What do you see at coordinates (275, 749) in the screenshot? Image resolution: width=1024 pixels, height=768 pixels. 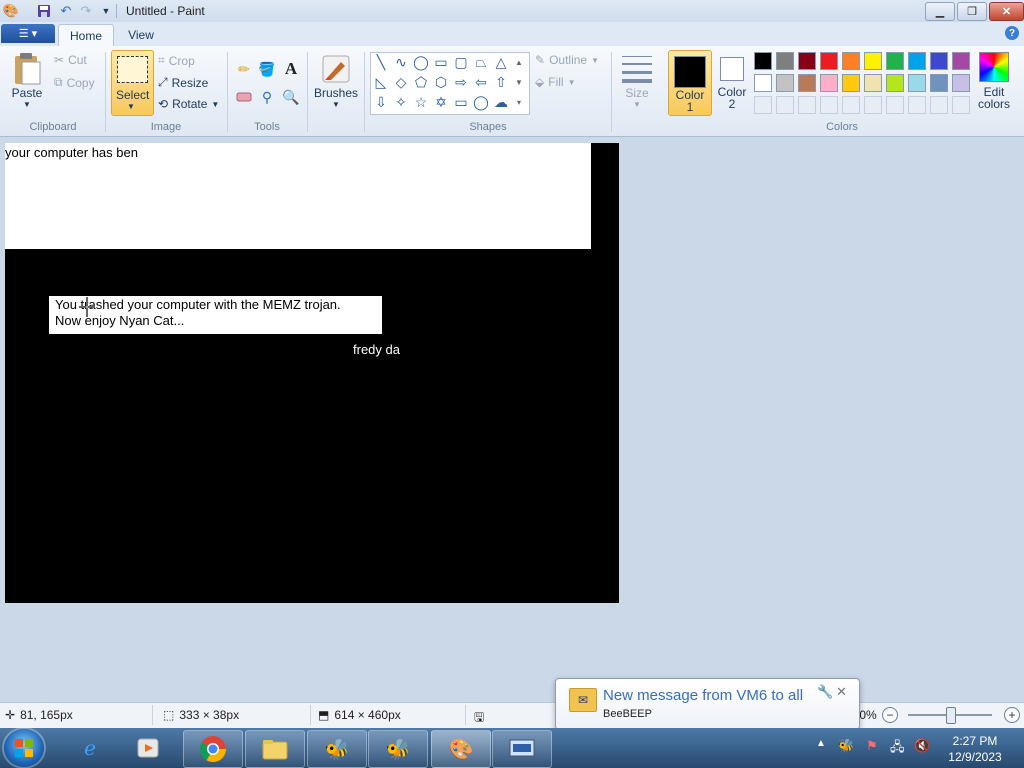 I see `file-explorer-icon` at bounding box center [275, 749].